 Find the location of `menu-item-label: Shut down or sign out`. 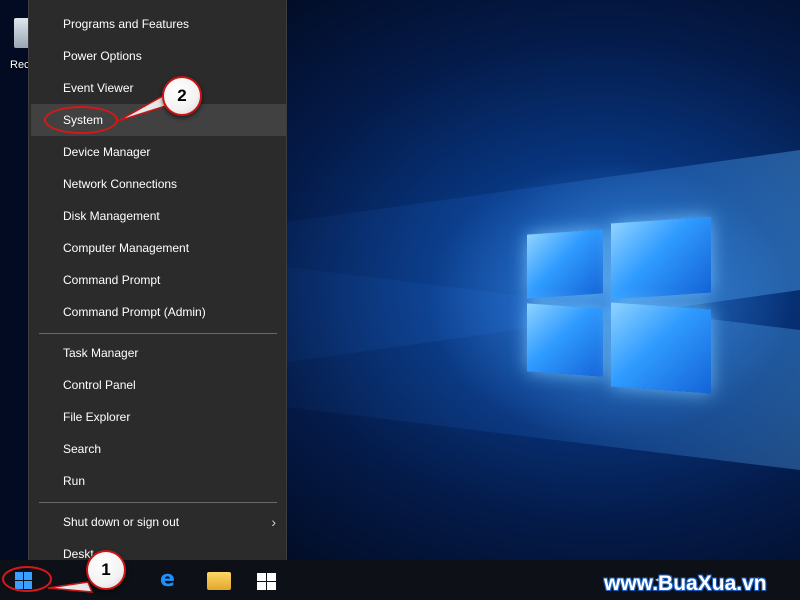

menu-item-label: Shut down or sign out is located at coordinates (121, 522).